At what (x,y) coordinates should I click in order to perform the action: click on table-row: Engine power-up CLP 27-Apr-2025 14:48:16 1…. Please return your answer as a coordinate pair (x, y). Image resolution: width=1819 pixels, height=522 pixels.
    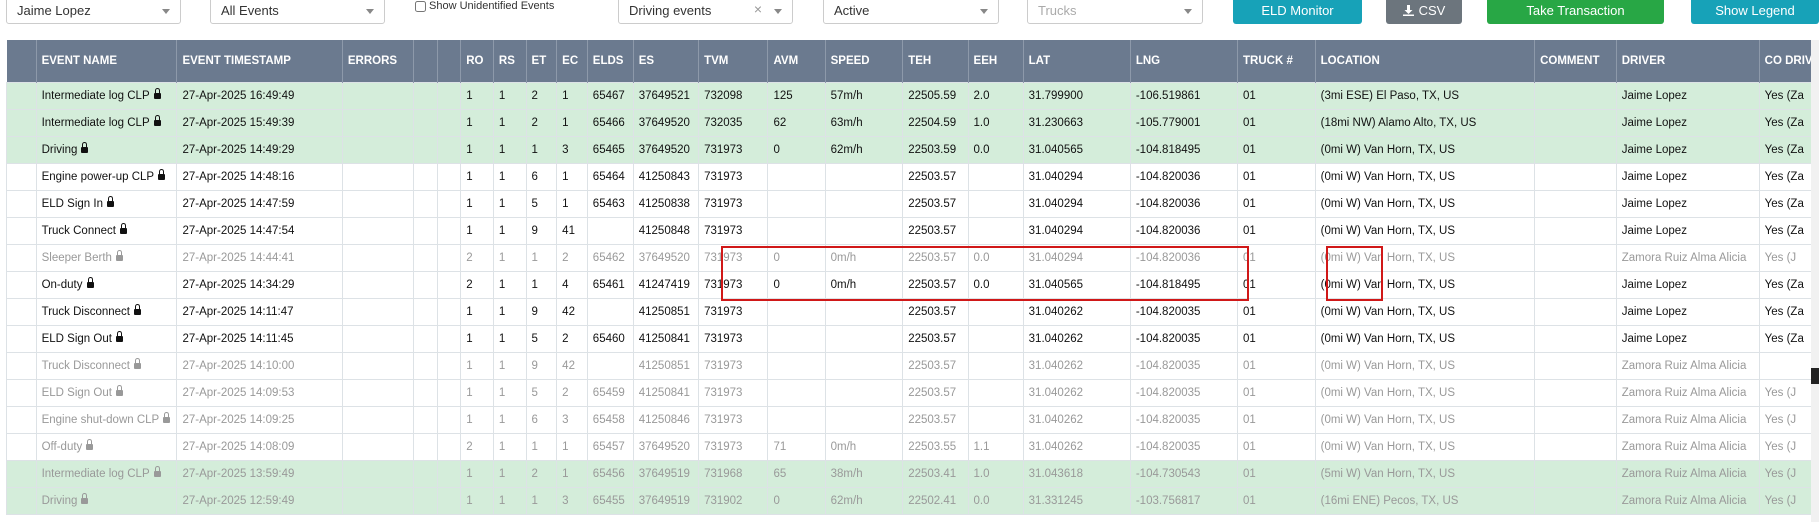
    Looking at the image, I should click on (912, 176).